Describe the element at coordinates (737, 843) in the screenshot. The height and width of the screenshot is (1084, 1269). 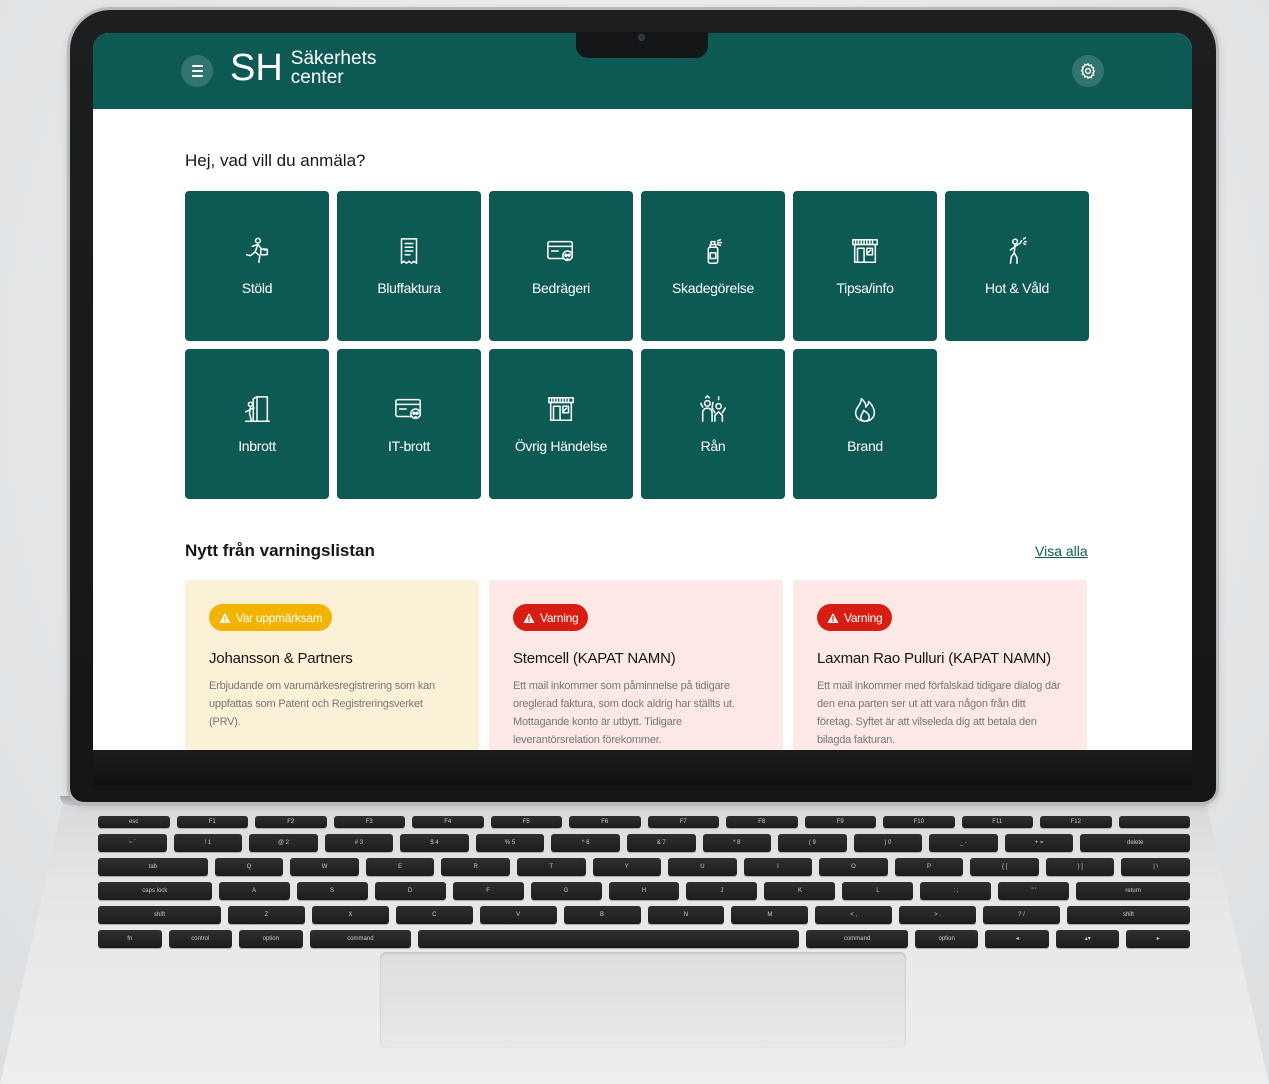
I see `keyboard-key: * 8` at that location.